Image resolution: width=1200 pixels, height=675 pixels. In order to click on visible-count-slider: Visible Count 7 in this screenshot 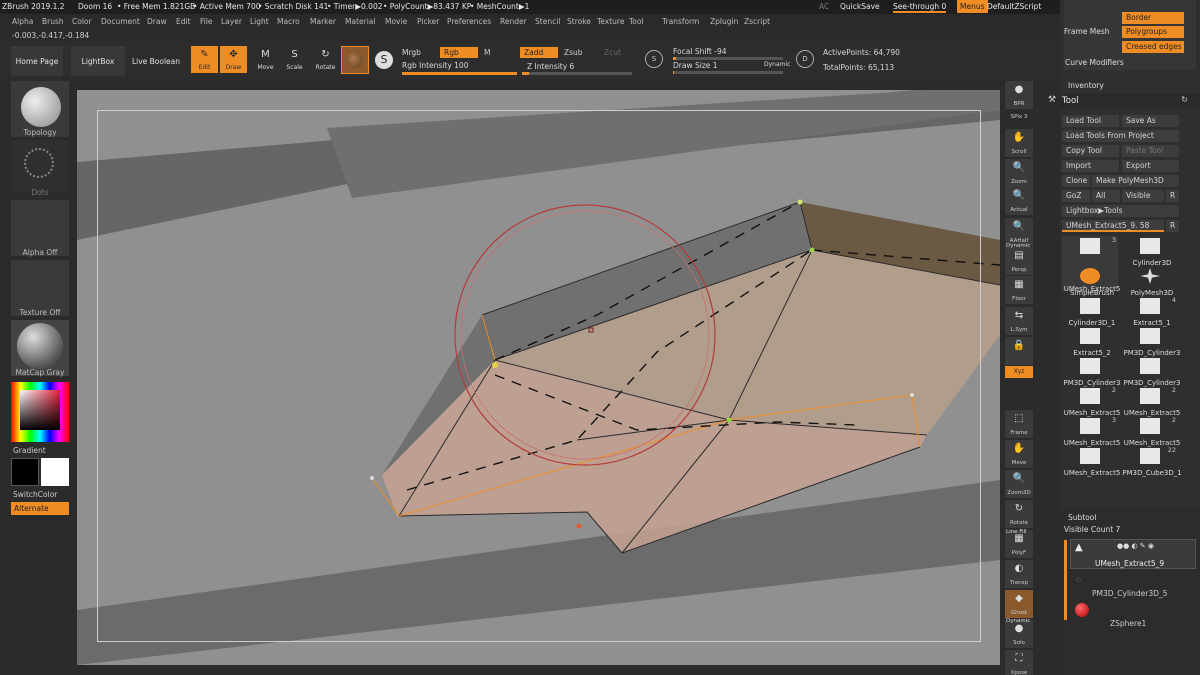, I will do `click(1092, 529)`.